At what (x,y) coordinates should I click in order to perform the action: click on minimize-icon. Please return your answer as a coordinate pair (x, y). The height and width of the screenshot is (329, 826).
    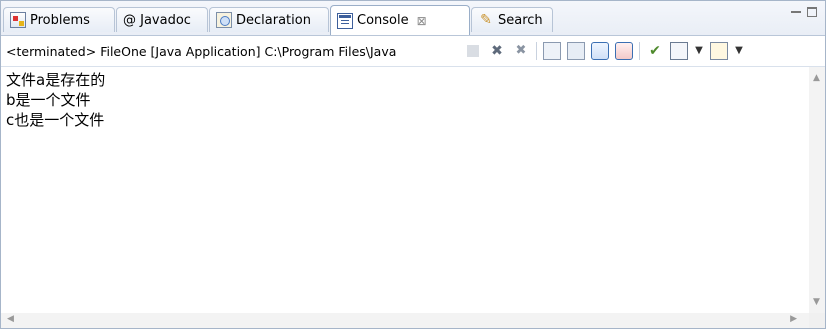
    Looking at the image, I should click on (796, 10).